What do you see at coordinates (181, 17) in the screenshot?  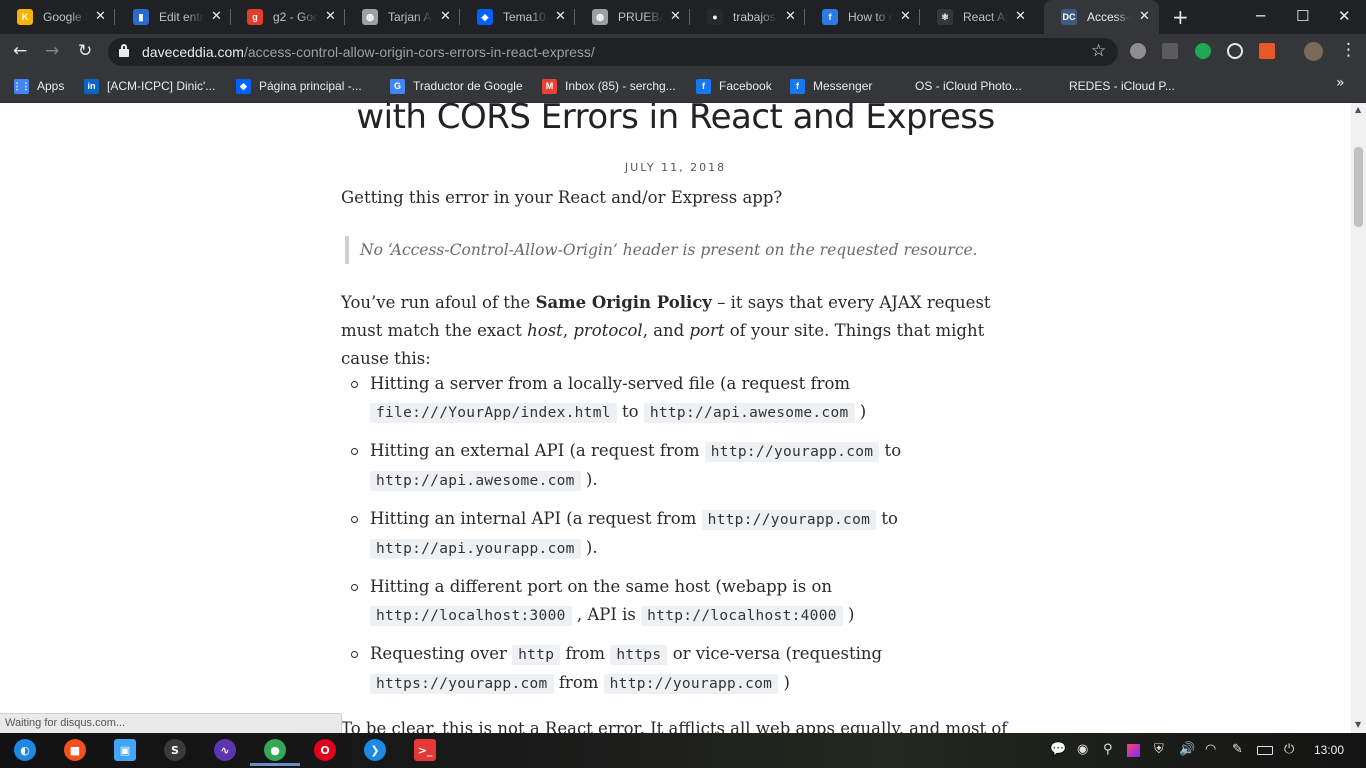 I see `tab-title: Edit entry` at bounding box center [181, 17].